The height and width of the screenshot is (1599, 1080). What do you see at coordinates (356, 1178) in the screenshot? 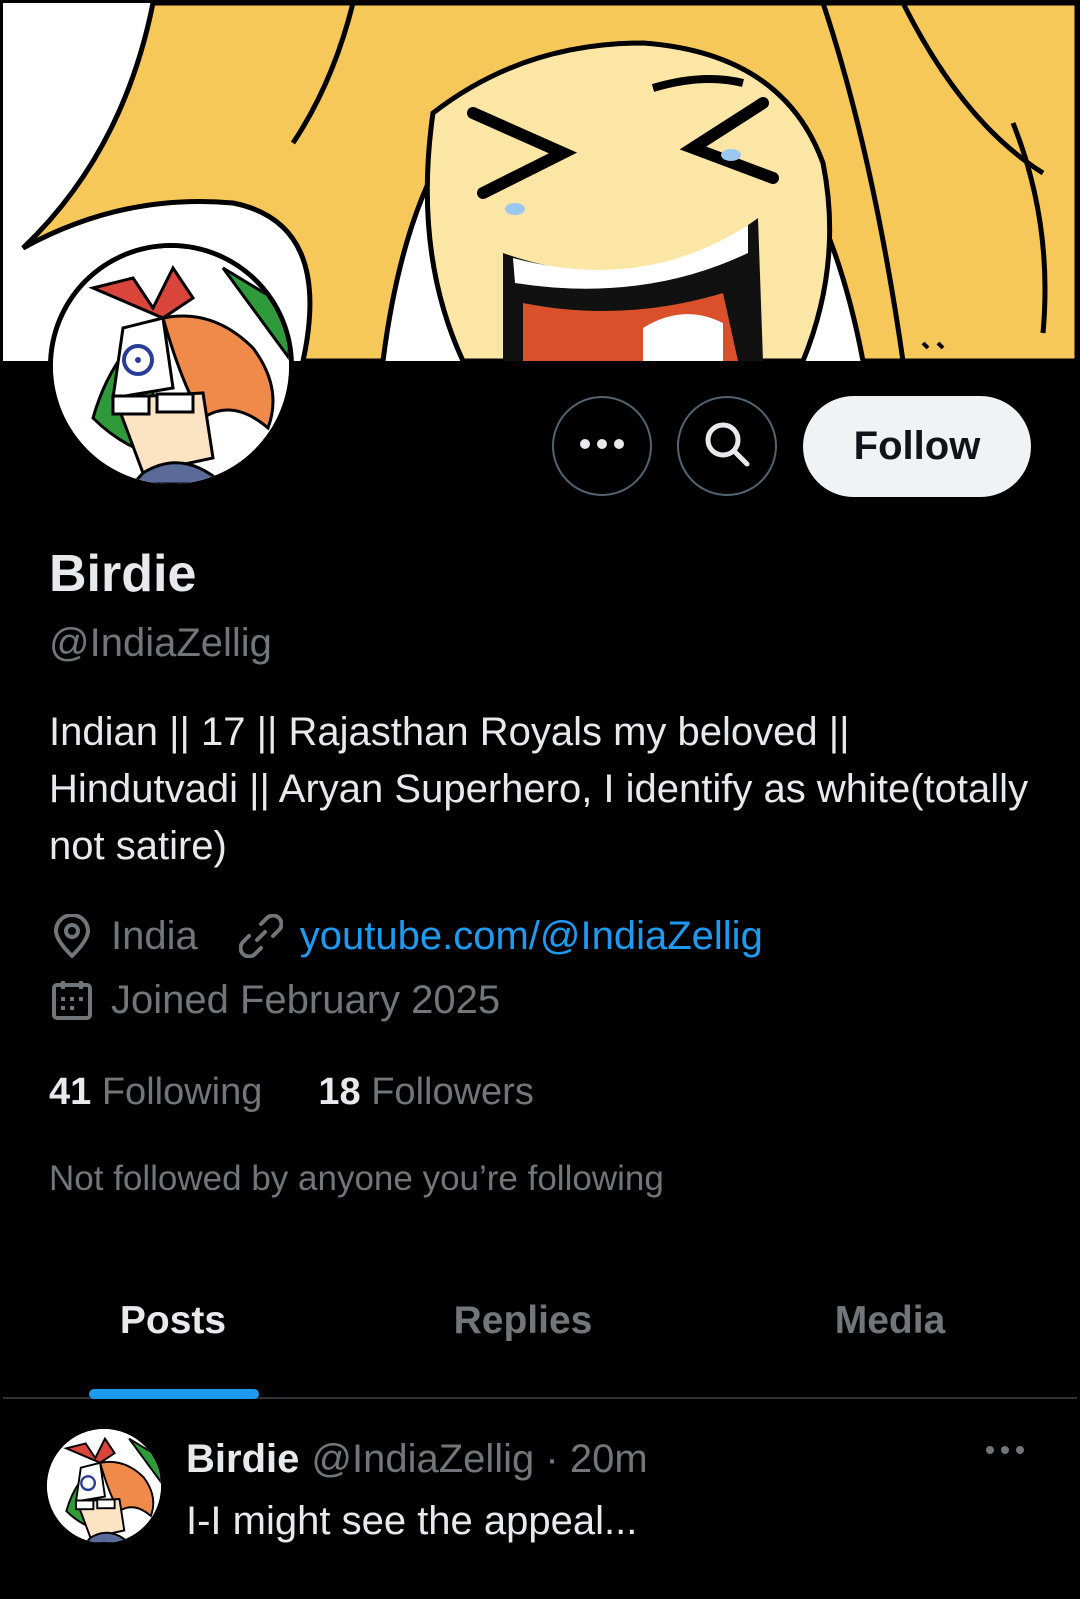
I see `mutual-followers-note: Not followed by anyone you’re following` at bounding box center [356, 1178].